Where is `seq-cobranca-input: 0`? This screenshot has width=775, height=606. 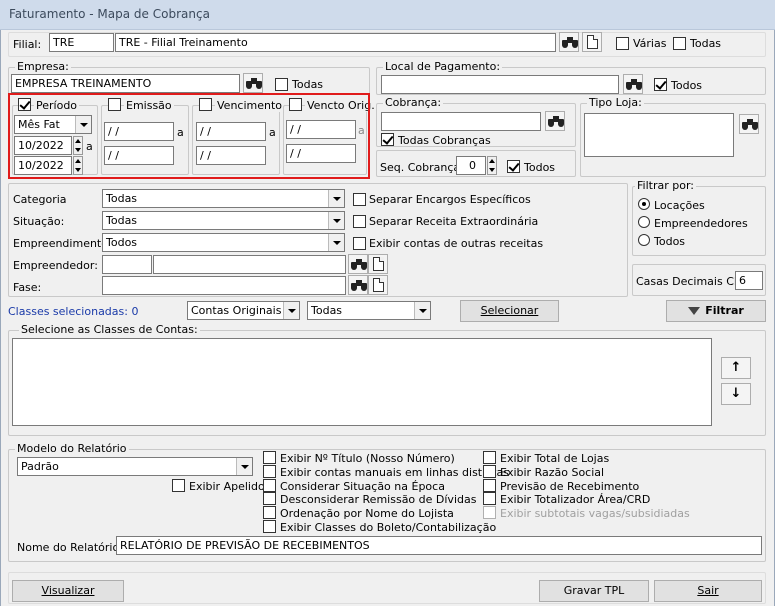
seq-cobranca-input: 0 is located at coordinates (471, 165).